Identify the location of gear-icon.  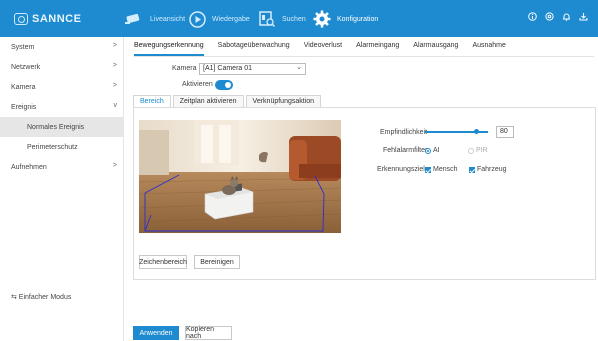
(322, 19).